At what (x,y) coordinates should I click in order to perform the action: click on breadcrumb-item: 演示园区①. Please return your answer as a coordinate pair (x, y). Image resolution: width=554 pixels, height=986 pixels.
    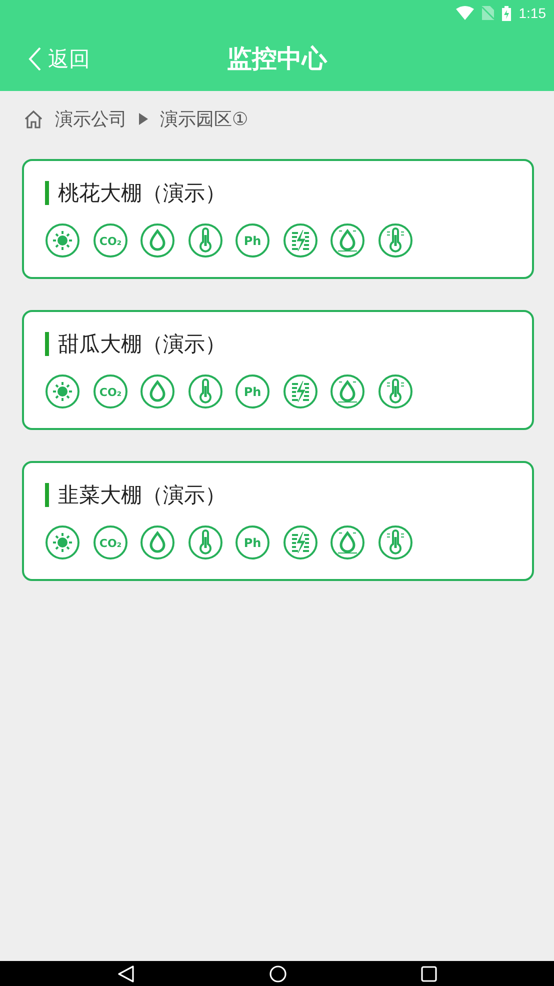
    Looking at the image, I should click on (204, 119).